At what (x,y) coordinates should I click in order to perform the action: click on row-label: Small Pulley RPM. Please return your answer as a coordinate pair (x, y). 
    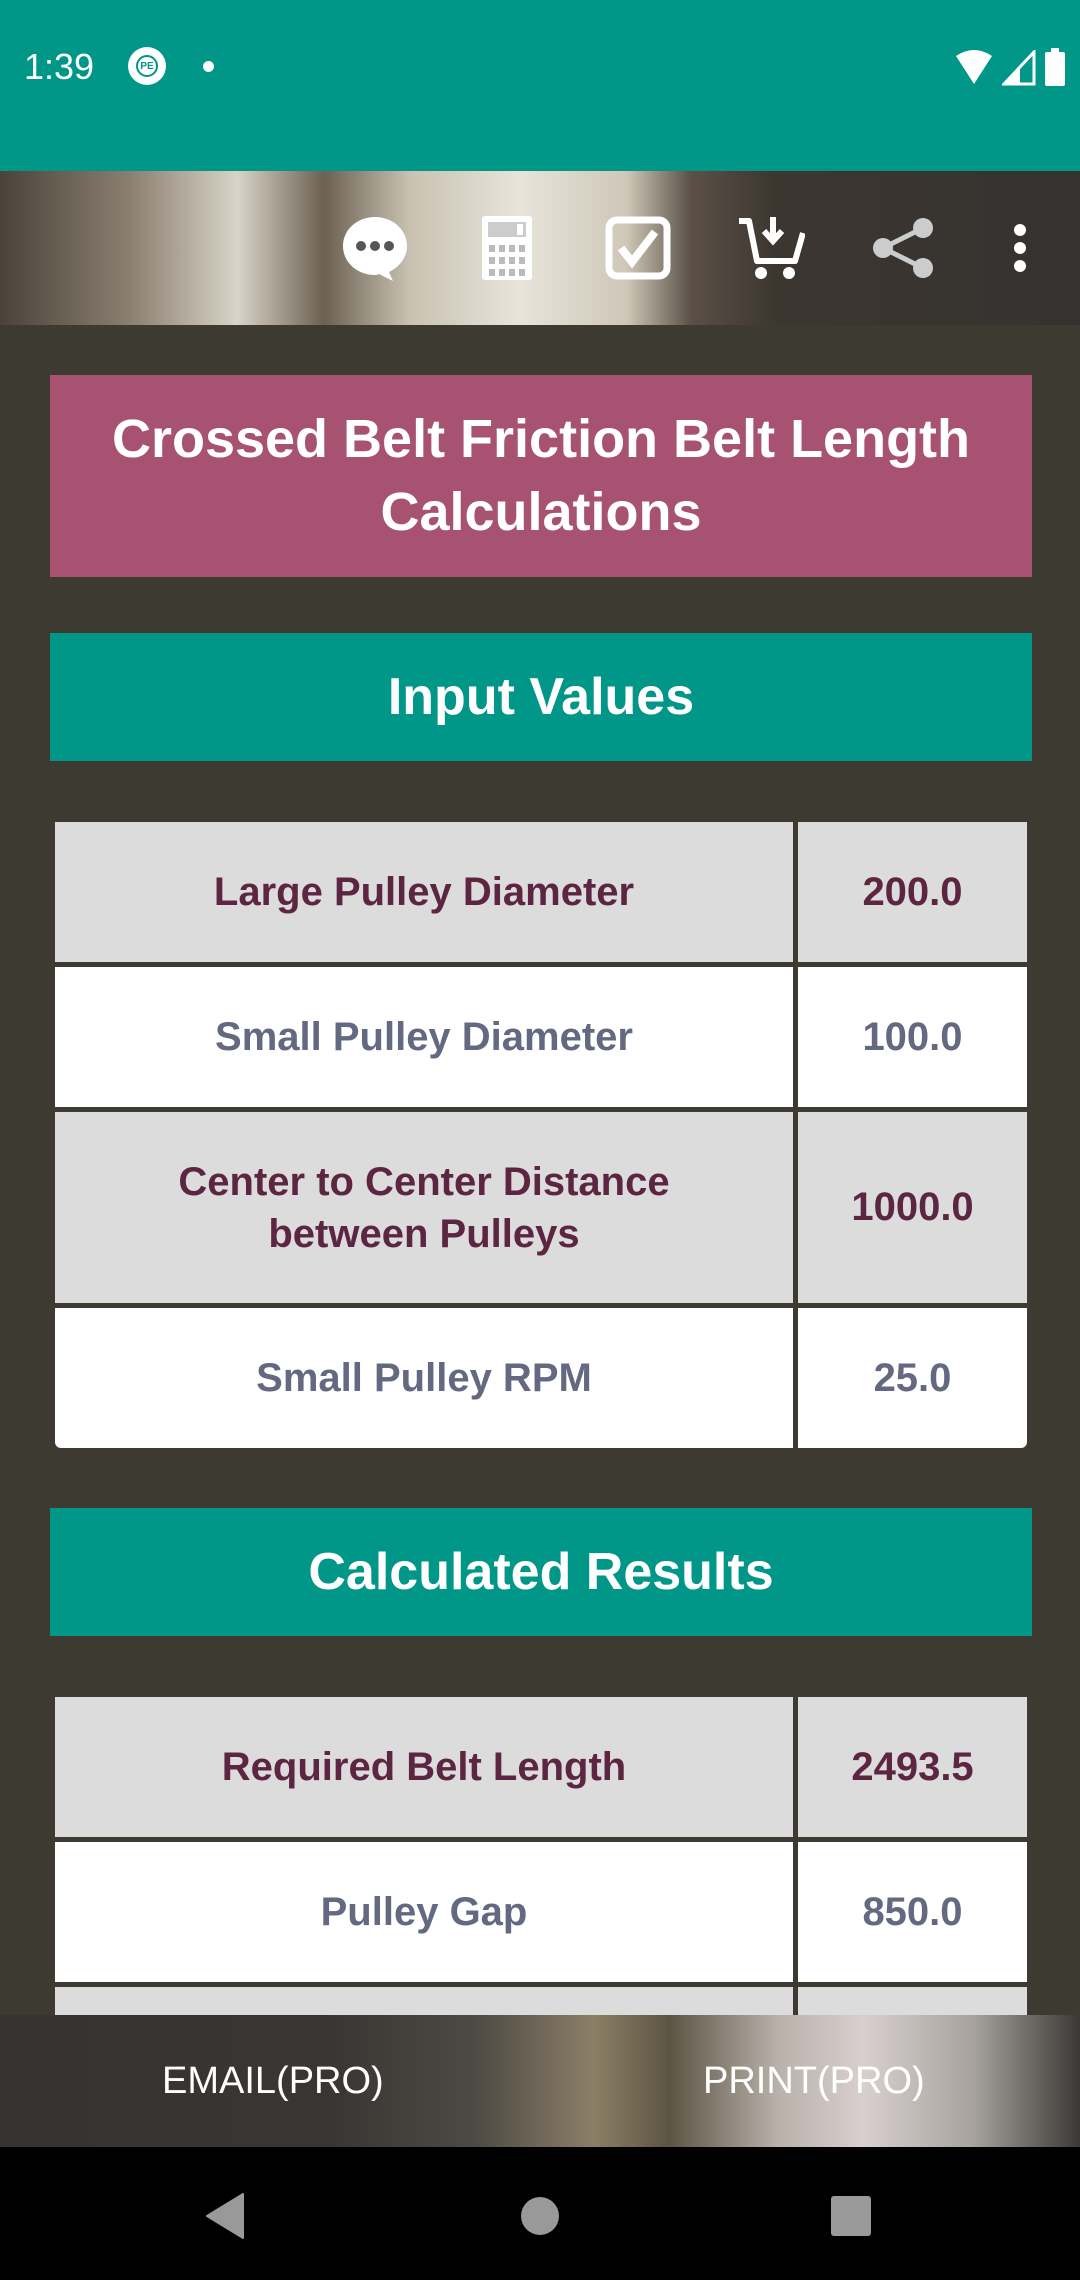
    Looking at the image, I should click on (424, 1378).